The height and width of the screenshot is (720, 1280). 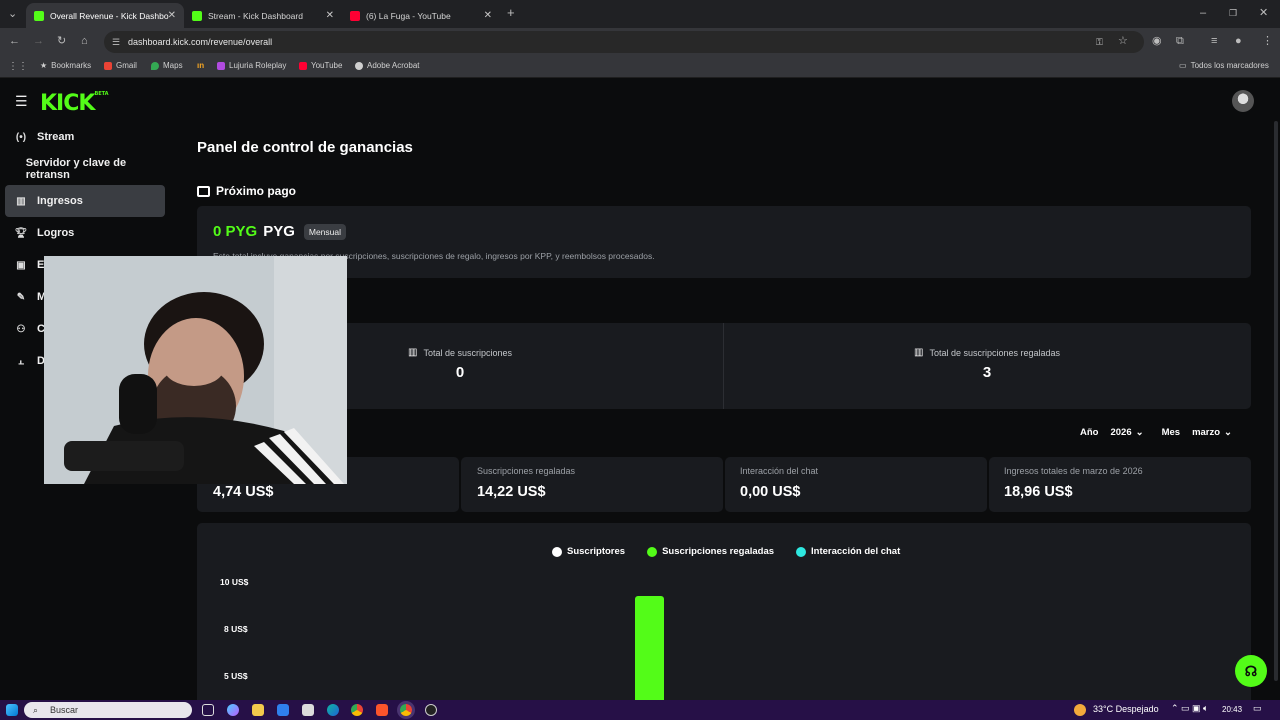 I want to click on bookmark-star-icon: ☆, so click(x=1123, y=41).